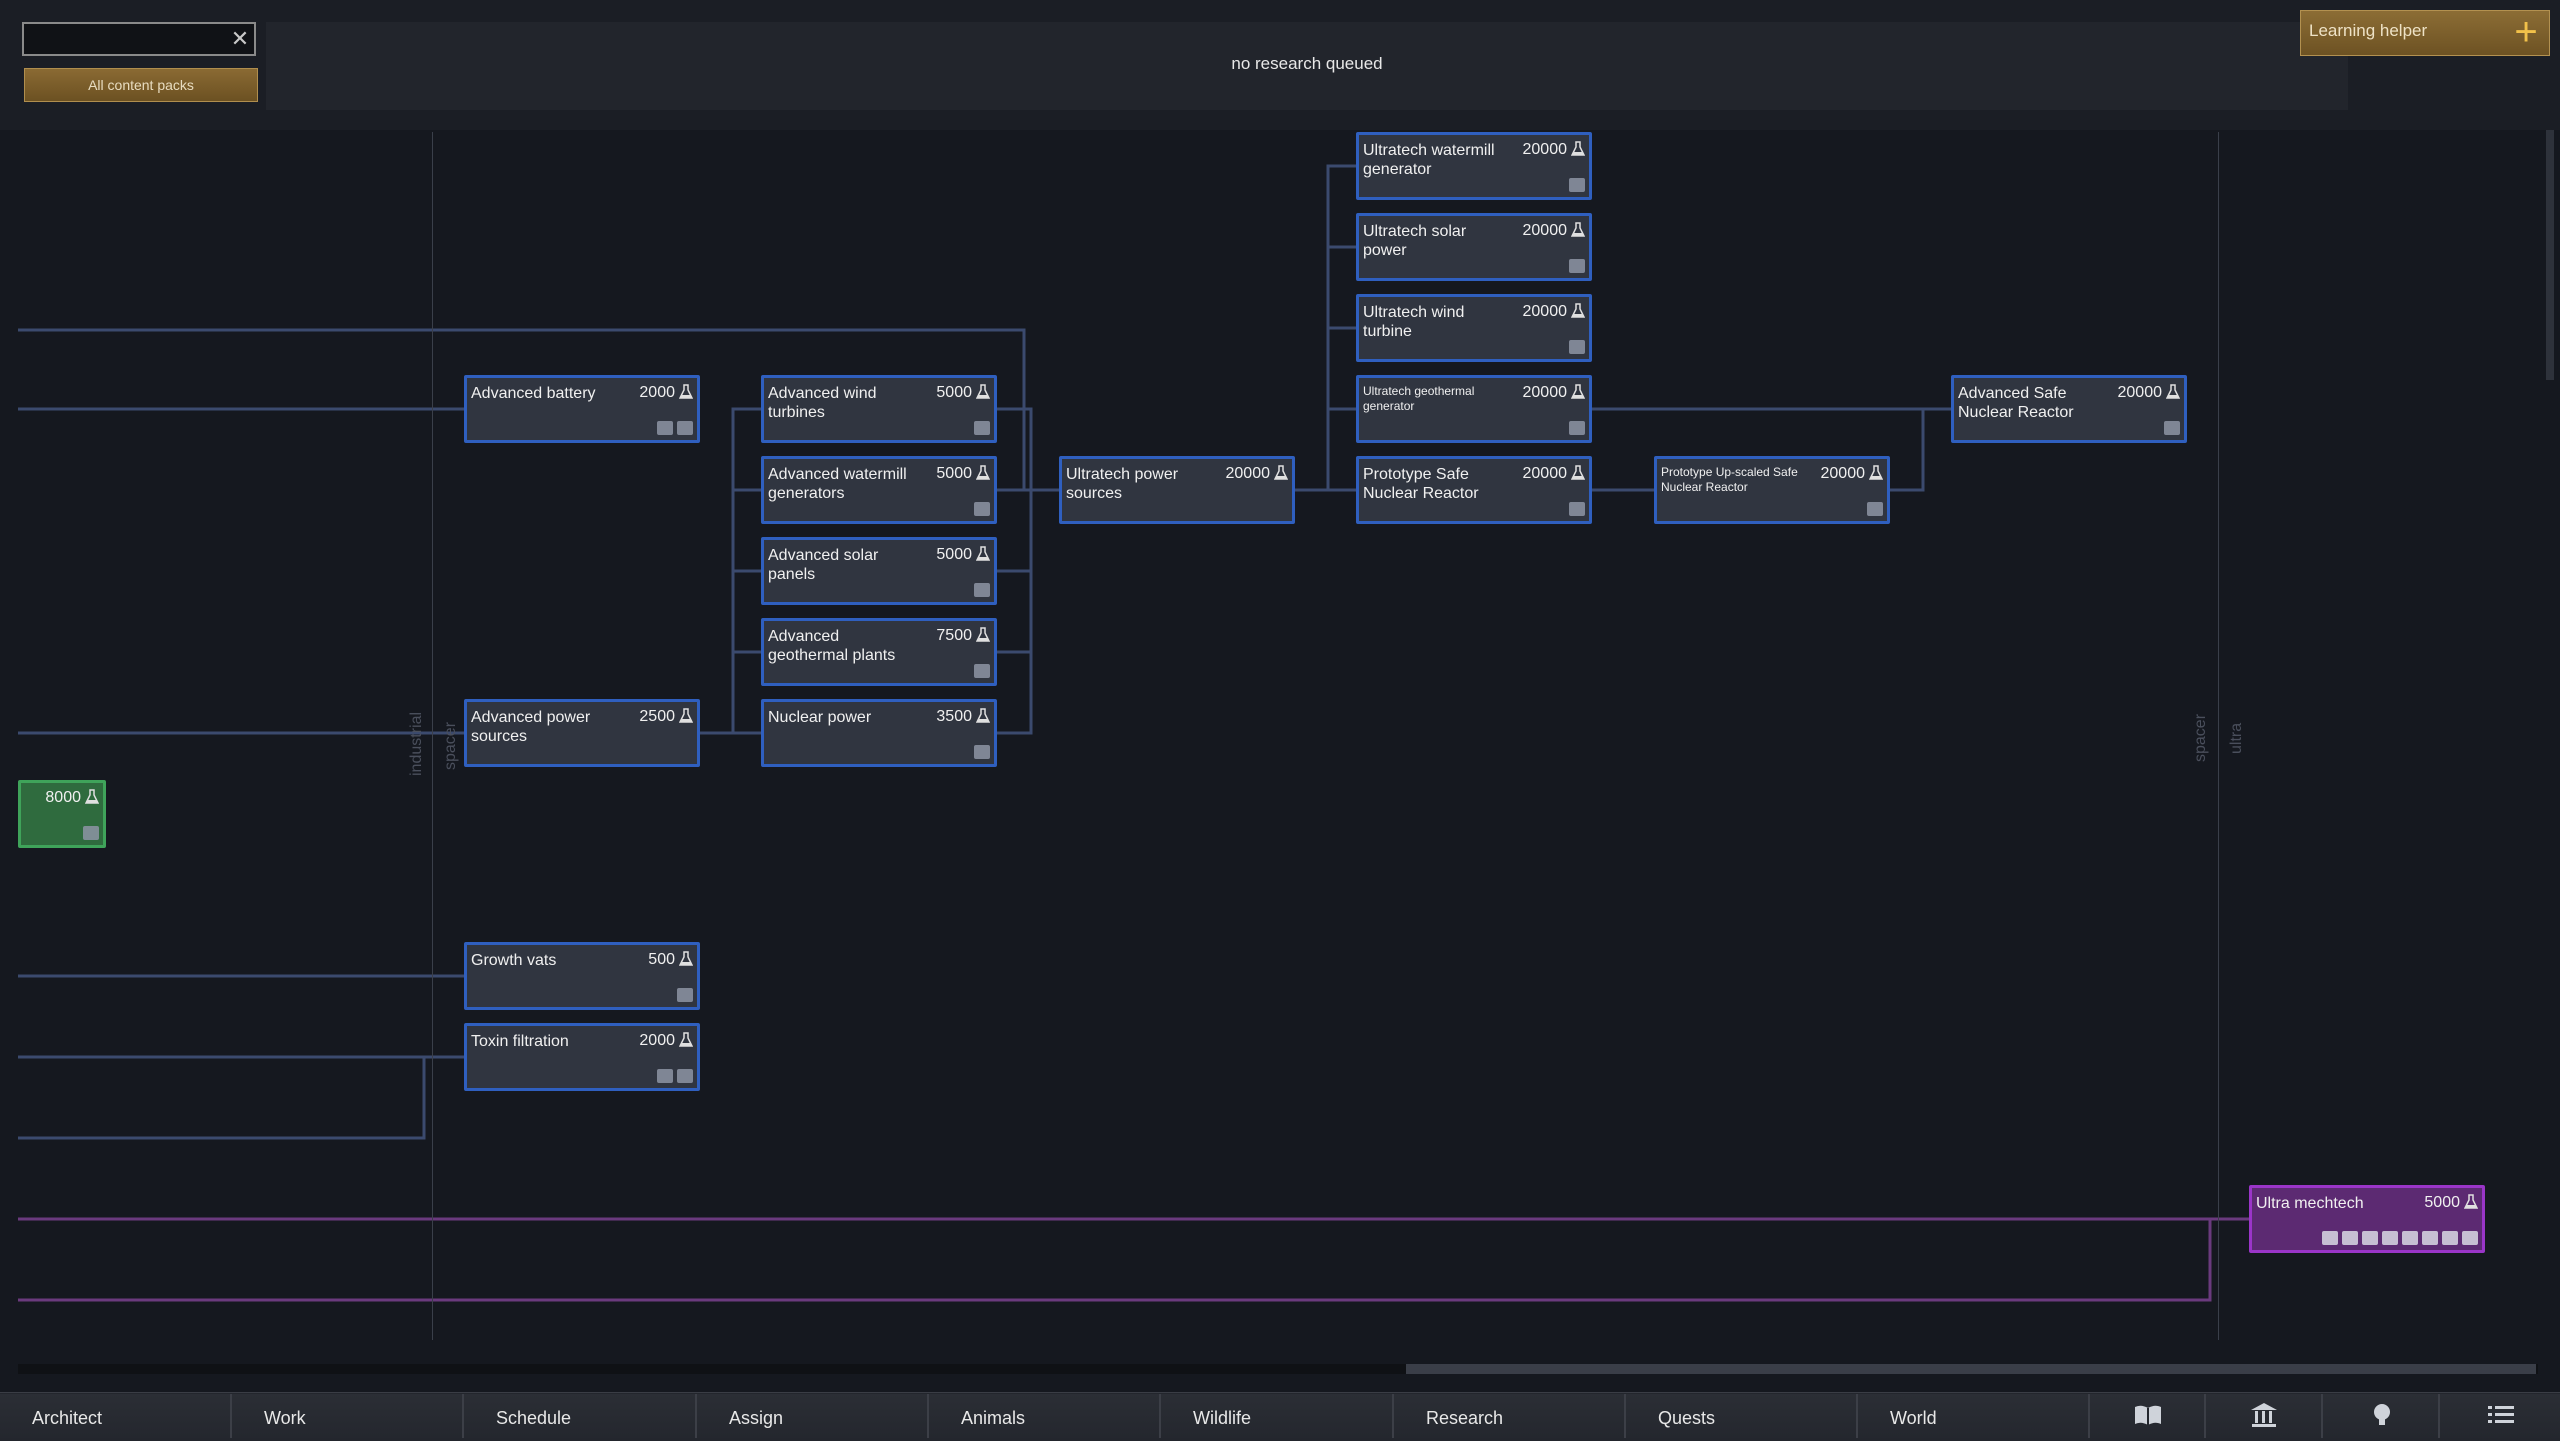 This screenshot has height=1441, width=2560. Describe the element at coordinates (531, 727) in the screenshot. I see `research-node-label: Advanced power sources` at that location.